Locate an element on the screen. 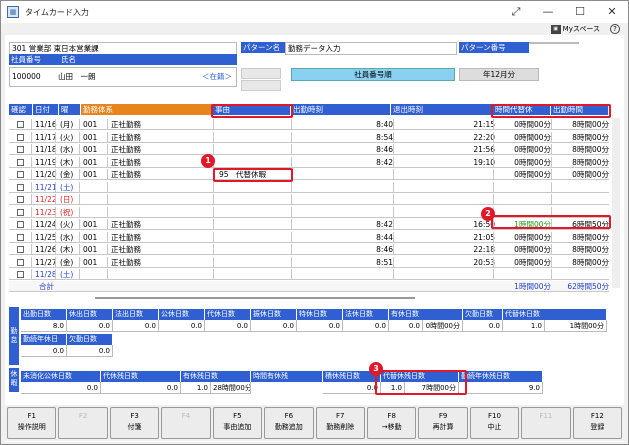  table-row: 11/17 (火) 001 正社勤務 8:54 22:20 0時間00分 8時間00分 is located at coordinates (309, 137).